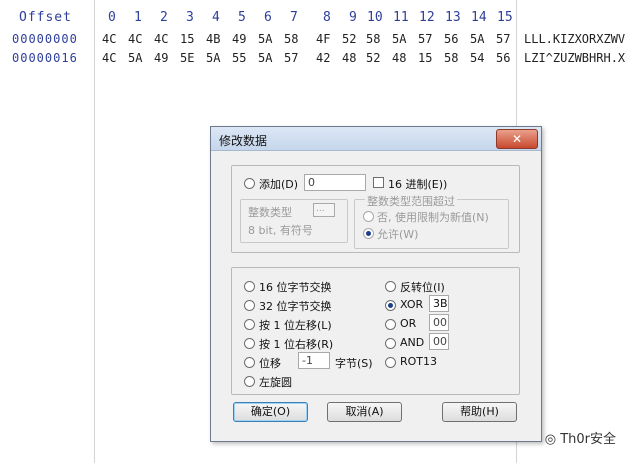 The image size is (640, 463). I want to click on add-radio, so click(249, 183).